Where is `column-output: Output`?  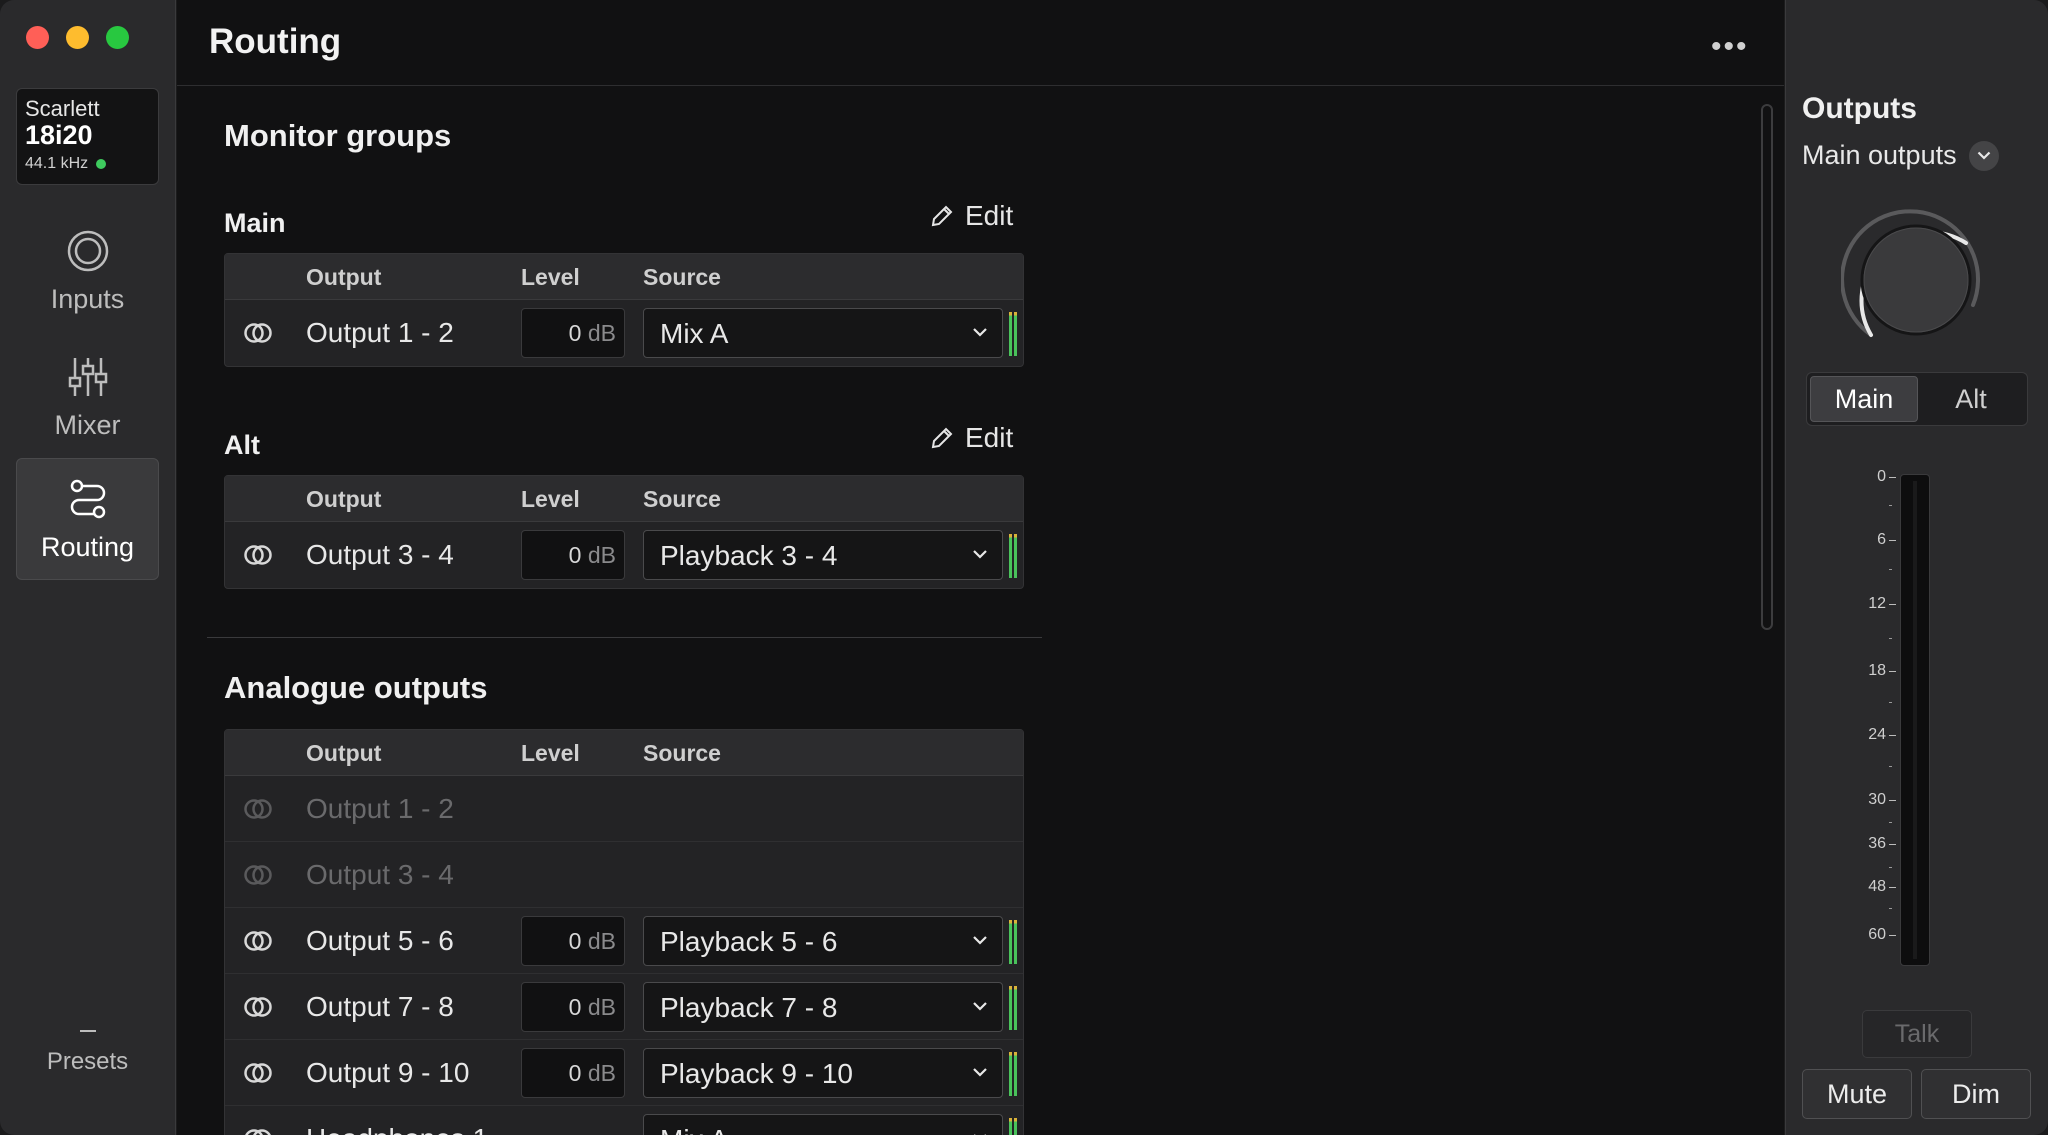
column-output: Output is located at coordinates (344, 277).